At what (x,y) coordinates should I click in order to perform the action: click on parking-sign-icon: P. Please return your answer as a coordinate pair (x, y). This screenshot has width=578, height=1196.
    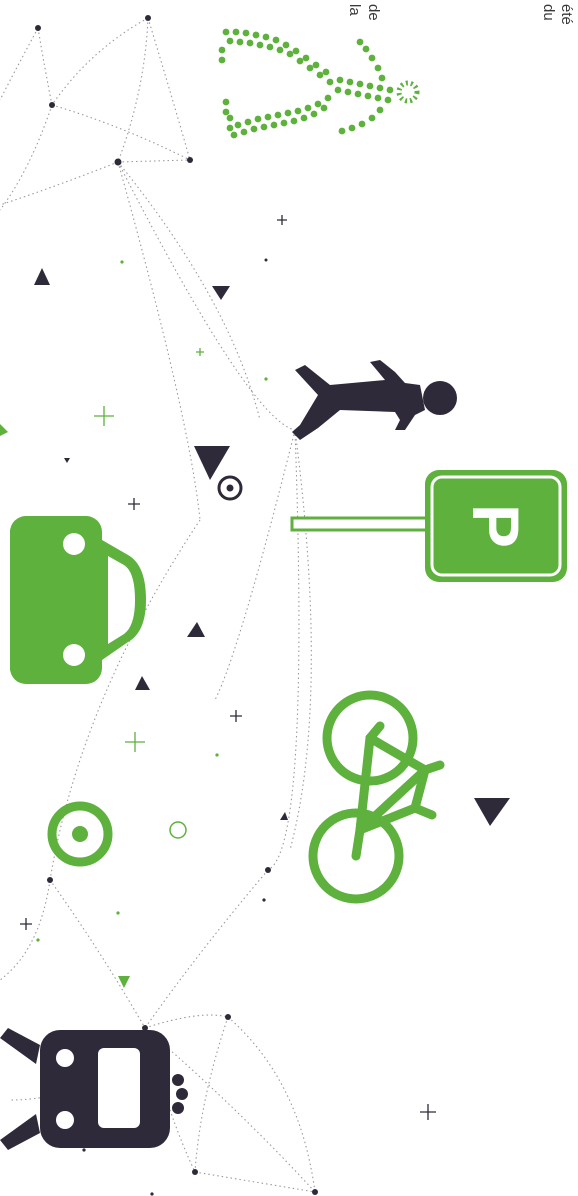
    Looking at the image, I should click on (428, 526).